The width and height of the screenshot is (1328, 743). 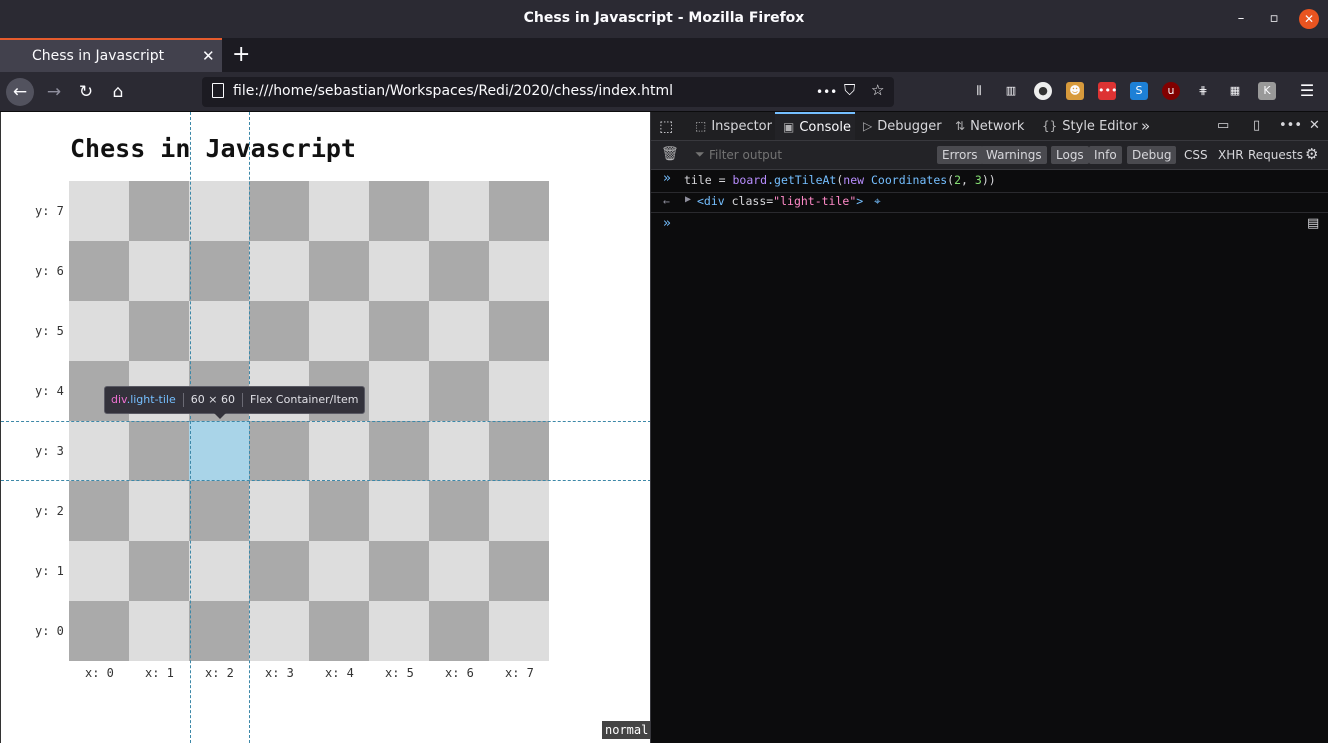 I want to click on lastpass-icon: •••, so click(x=1107, y=91).